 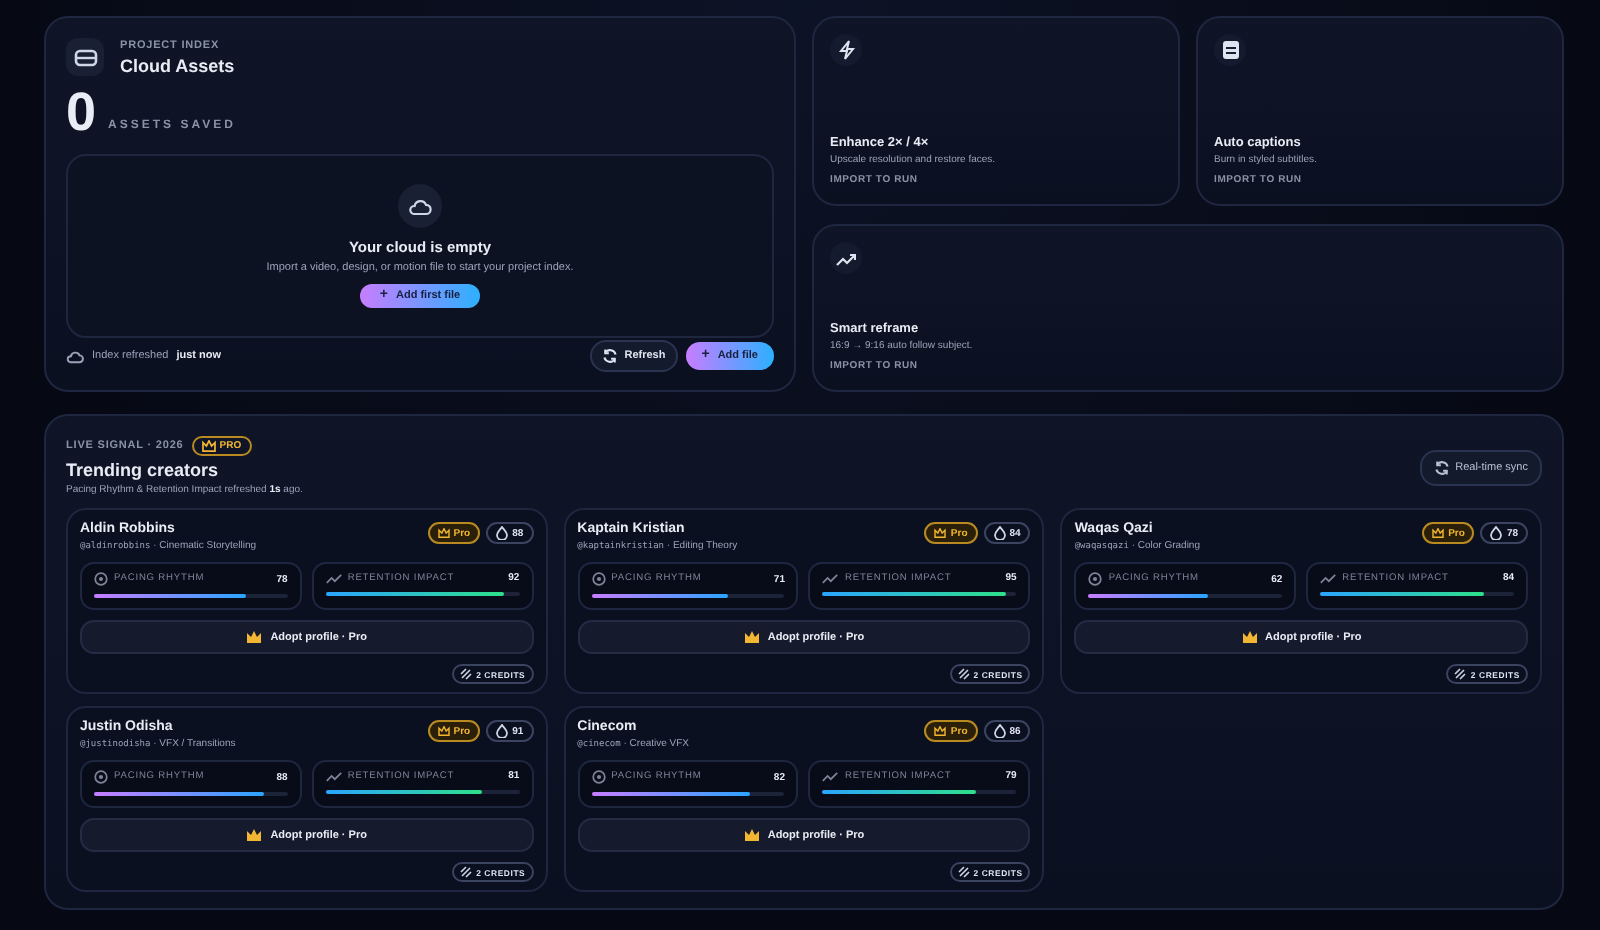 I want to click on asset-count: 0, so click(x=81, y=113).